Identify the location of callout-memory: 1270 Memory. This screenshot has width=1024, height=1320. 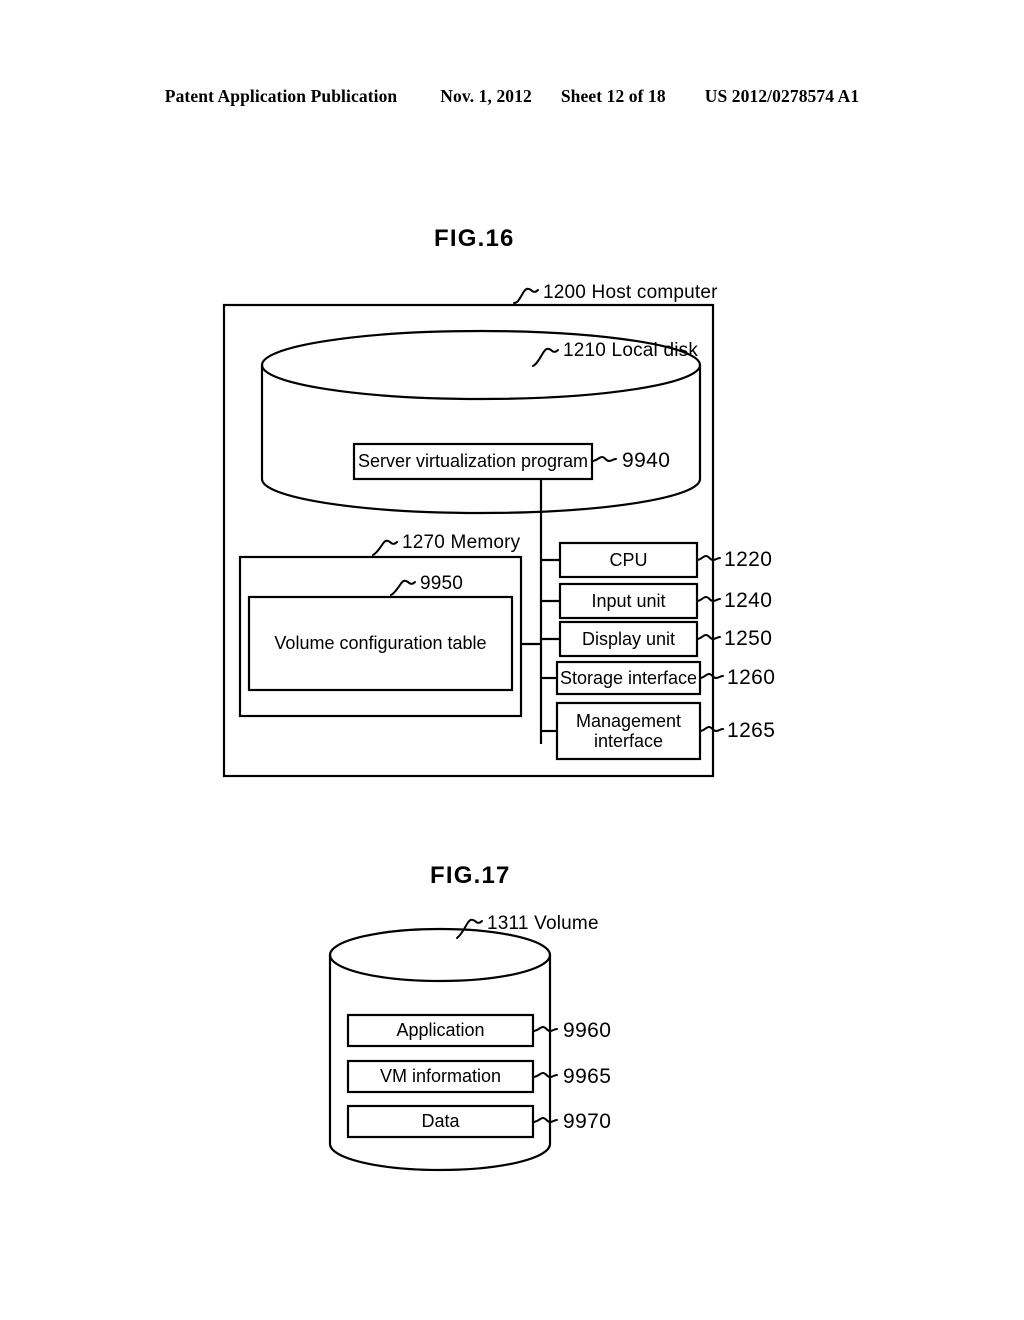
(461, 542).